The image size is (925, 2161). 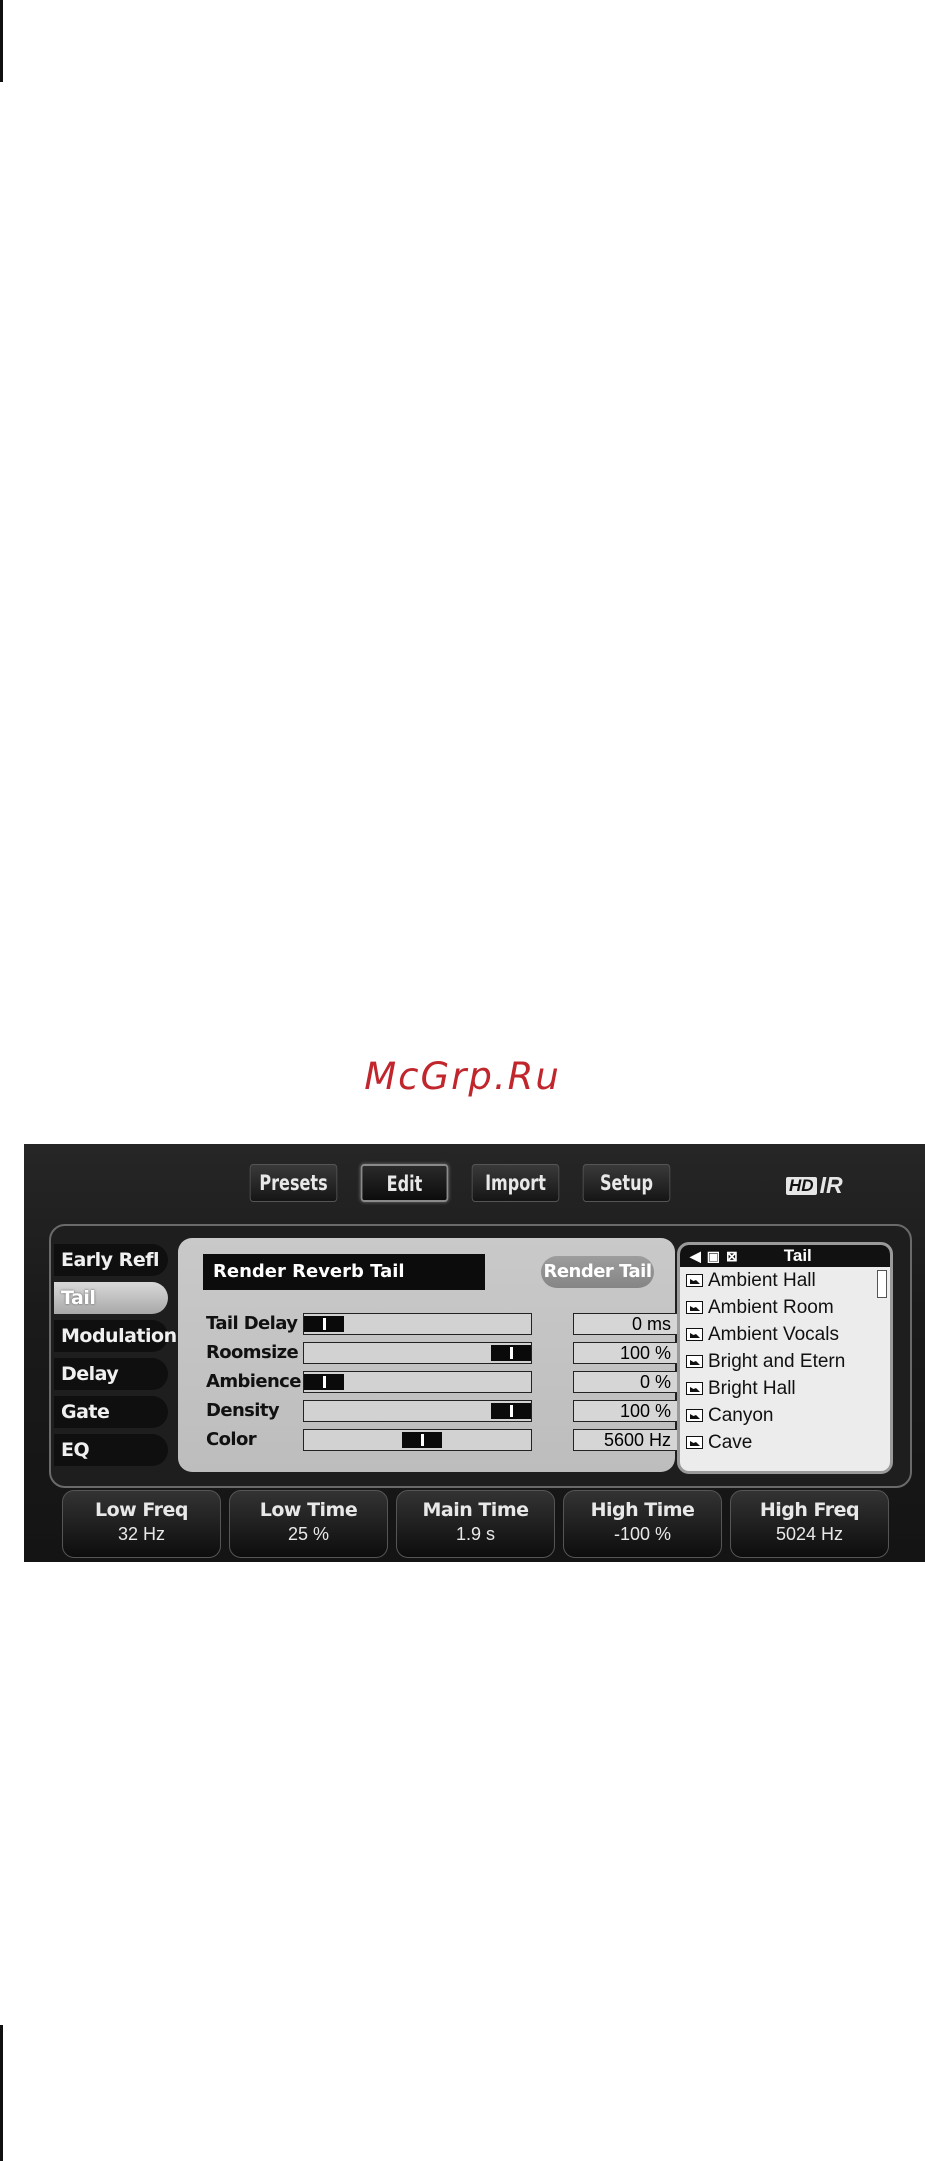 I want to click on preset-list-header: ◀ ▣ ⊠ Tail, so click(x=785, y=1256).